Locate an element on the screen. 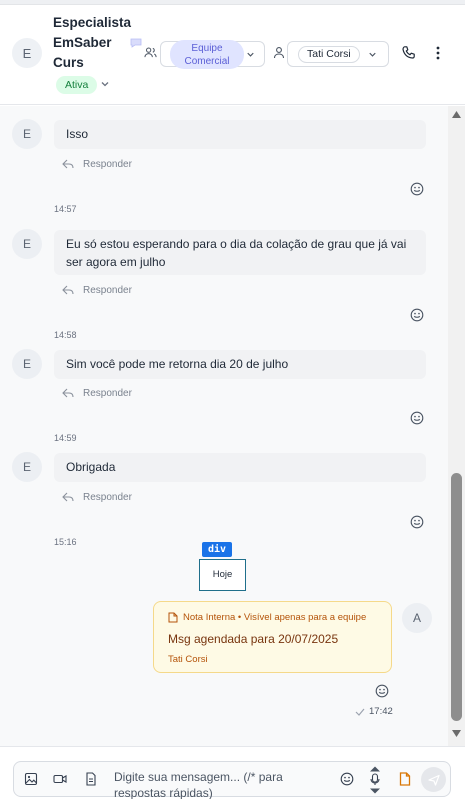 This screenshot has width=465, height=812. chat-bubble-icon is located at coordinates (136, 43).